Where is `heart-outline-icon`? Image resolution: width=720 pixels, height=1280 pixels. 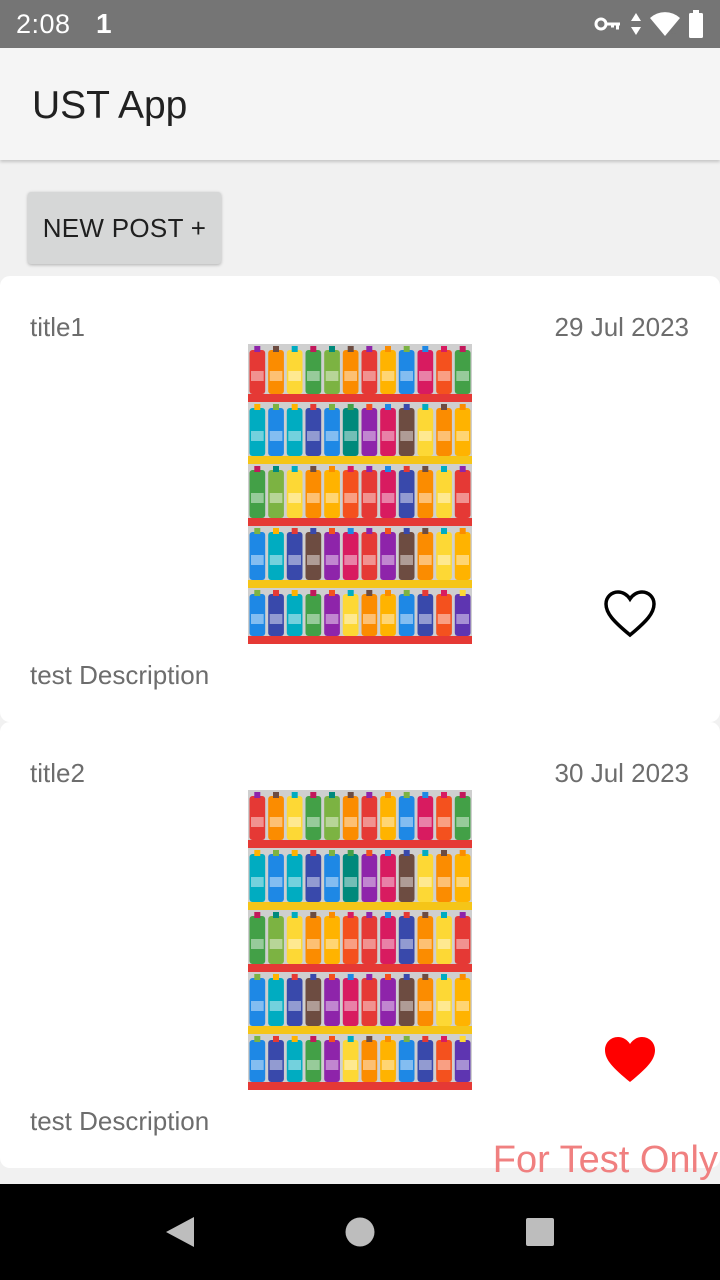 heart-outline-icon is located at coordinates (630, 614).